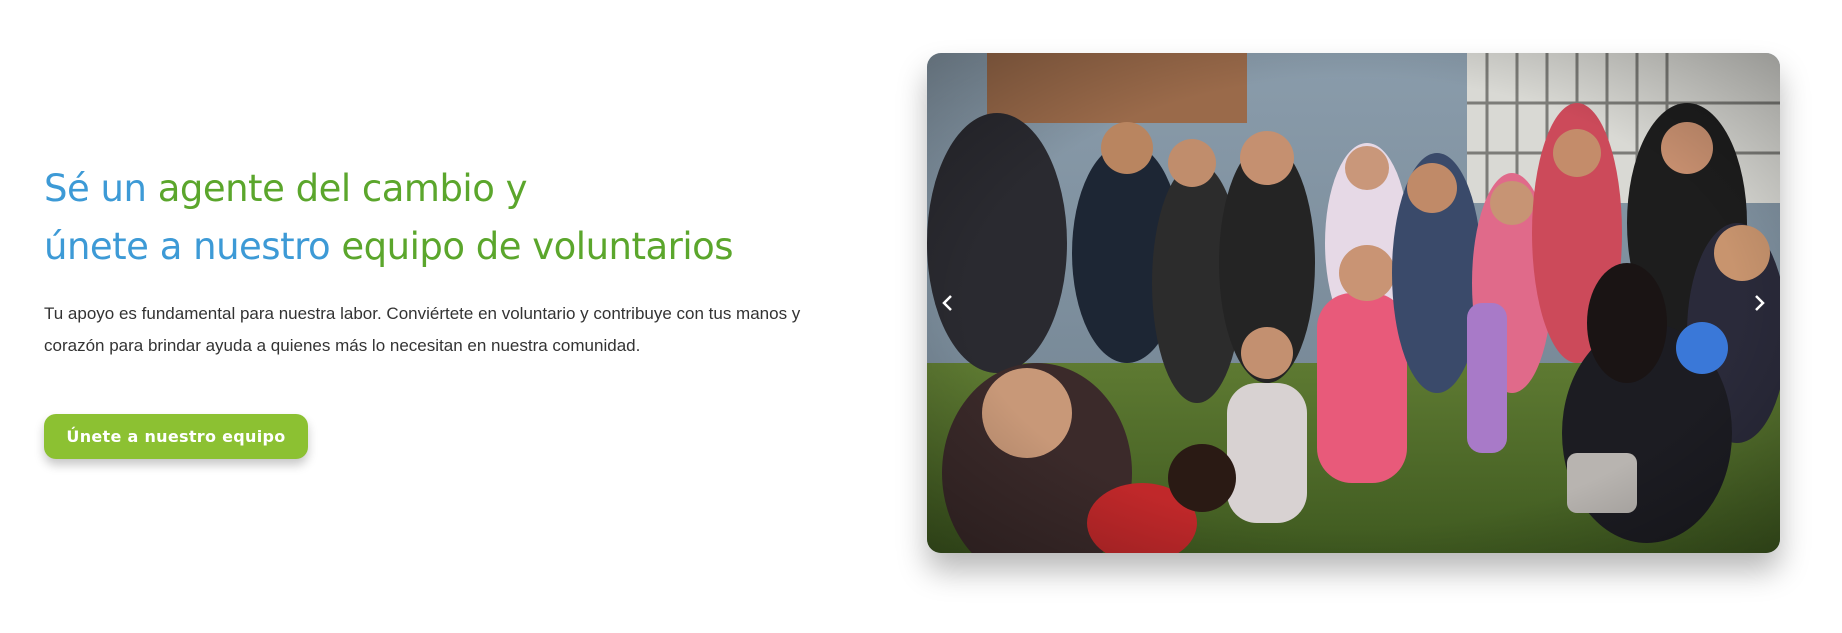 The image size is (1842, 633). What do you see at coordinates (537, 246) in the screenshot?
I see `headline-line2-green: equipo de voluntarios` at bounding box center [537, 246].